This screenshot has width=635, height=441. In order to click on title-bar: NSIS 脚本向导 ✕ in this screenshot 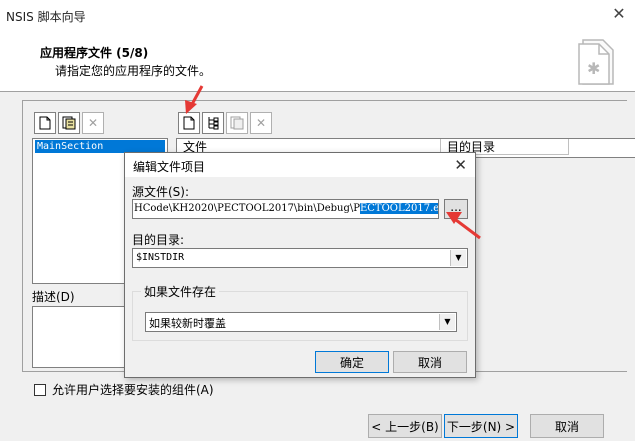, I will do `click(317, 15)`.